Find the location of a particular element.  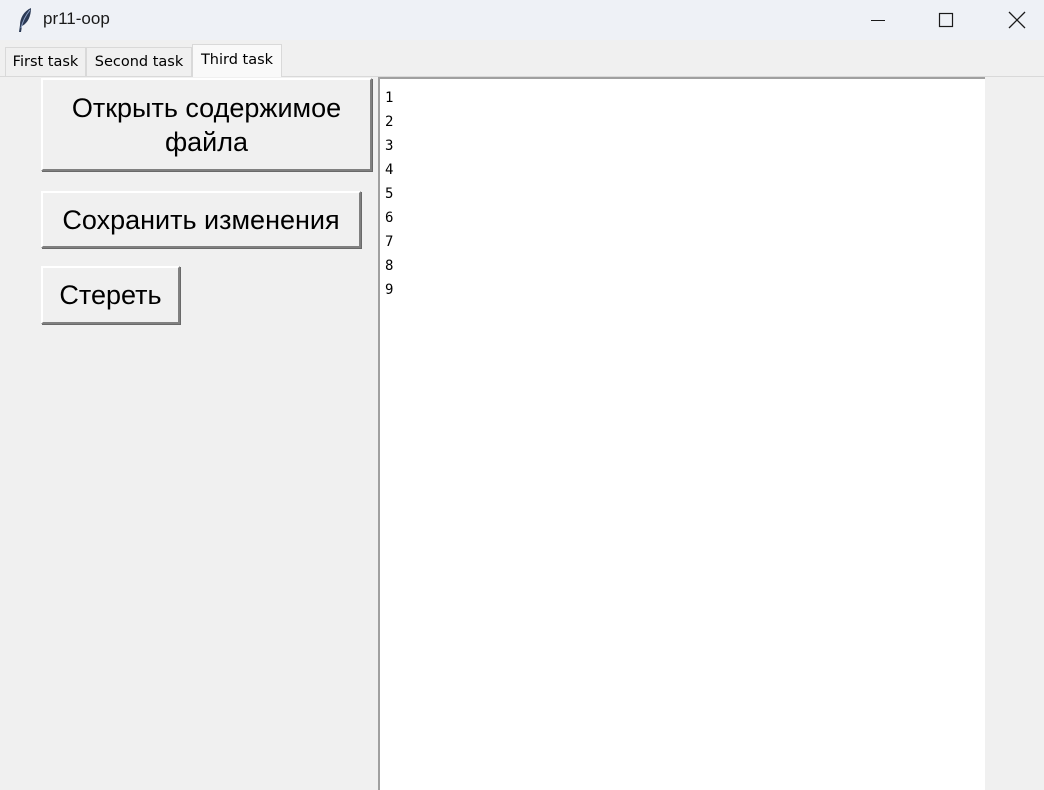

clear-button: Стереть is located at coordinates (110, 295).